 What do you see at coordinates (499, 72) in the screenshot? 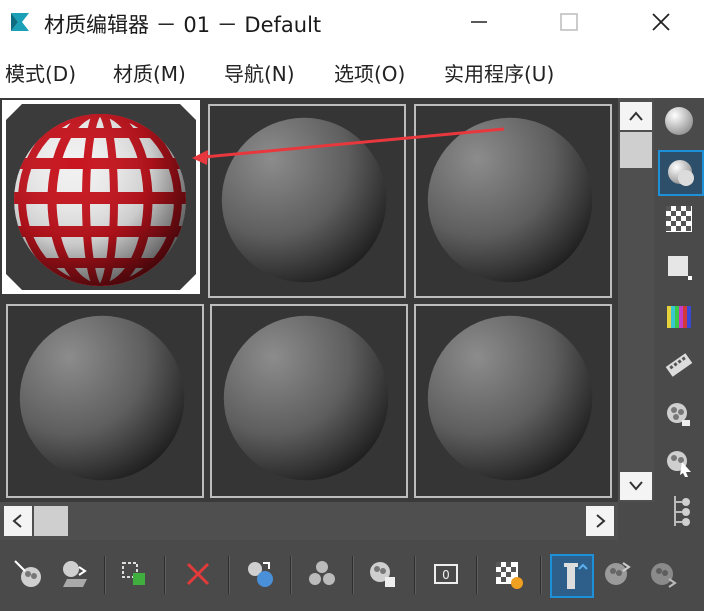
I see `menu-utilities: 实用程序(U)` at bounding box center [499, 72].